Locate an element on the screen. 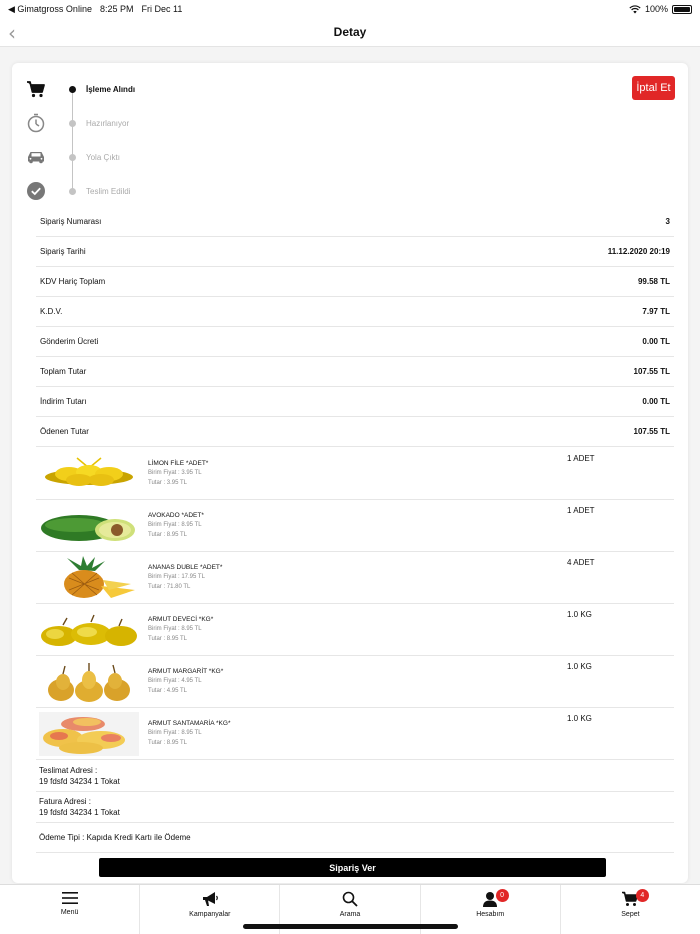 This screenshot has width=700, height=934. timer-icon is located at coordinates (36, 123).